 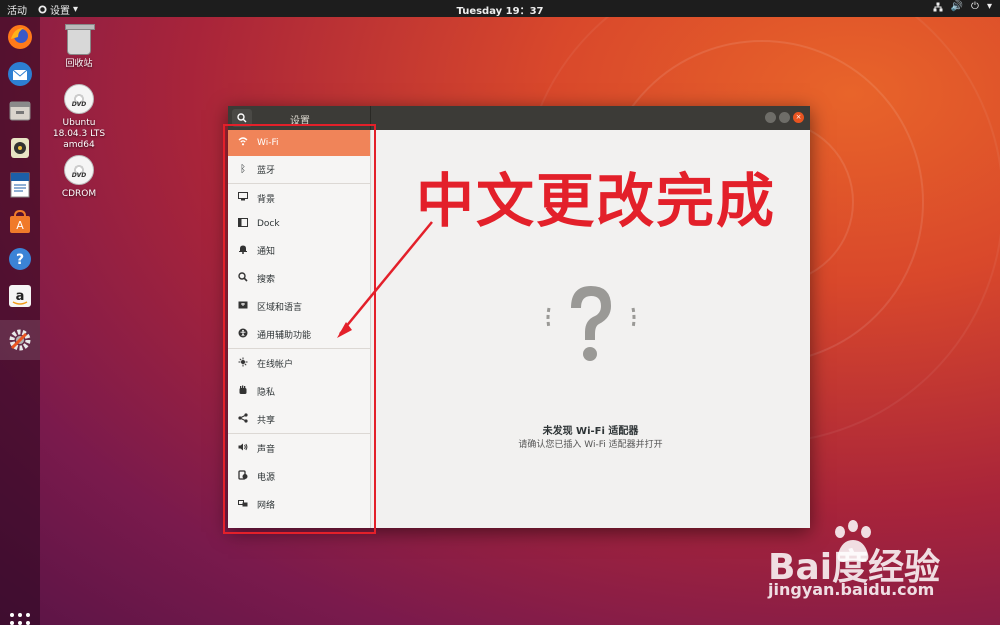 I want to click on caret-down-icon: ▾, so click(x=989, y=6).